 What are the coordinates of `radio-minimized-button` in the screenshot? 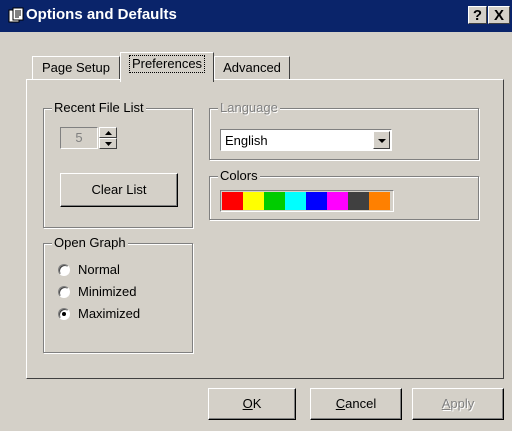 It's located at (64, 292).